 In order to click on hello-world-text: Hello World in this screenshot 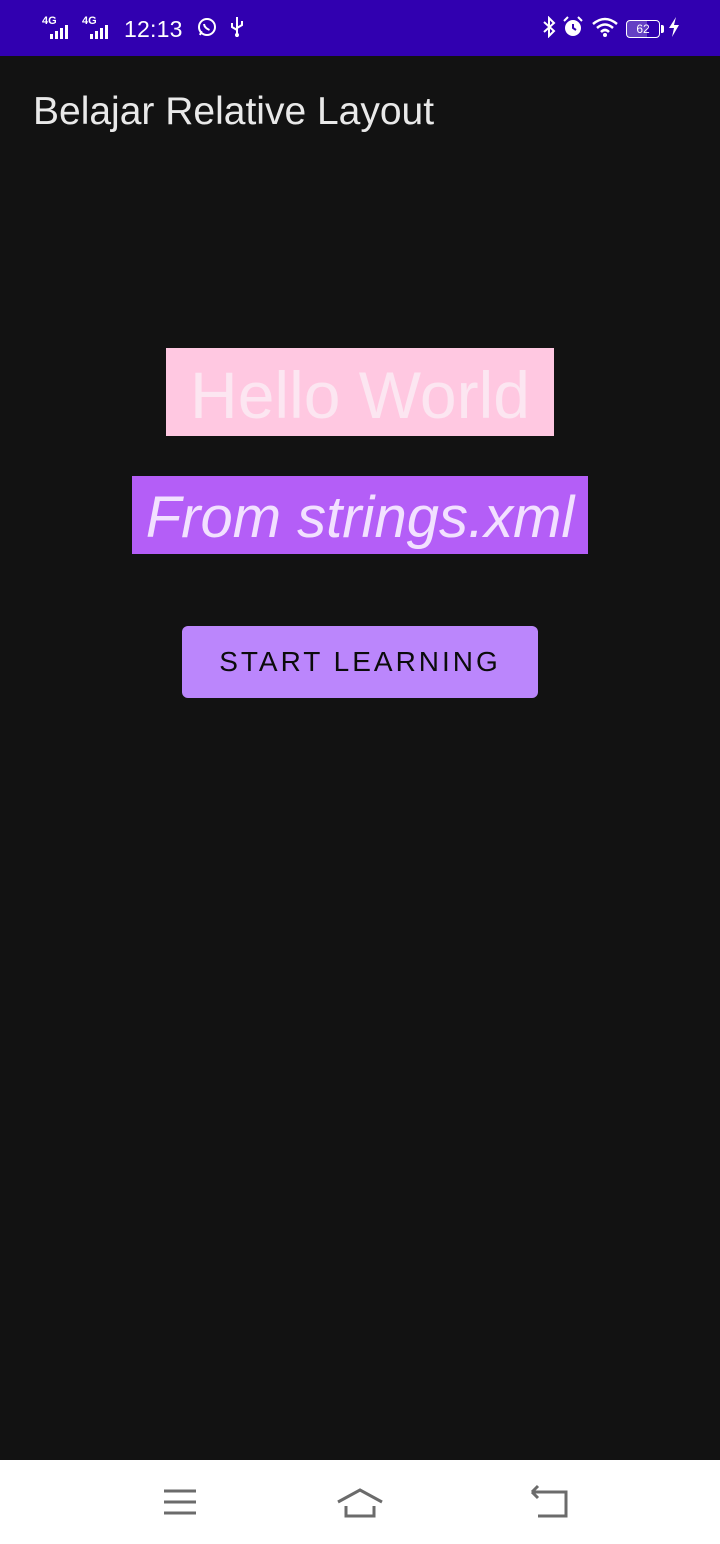, I will do `click(360, 392)`.